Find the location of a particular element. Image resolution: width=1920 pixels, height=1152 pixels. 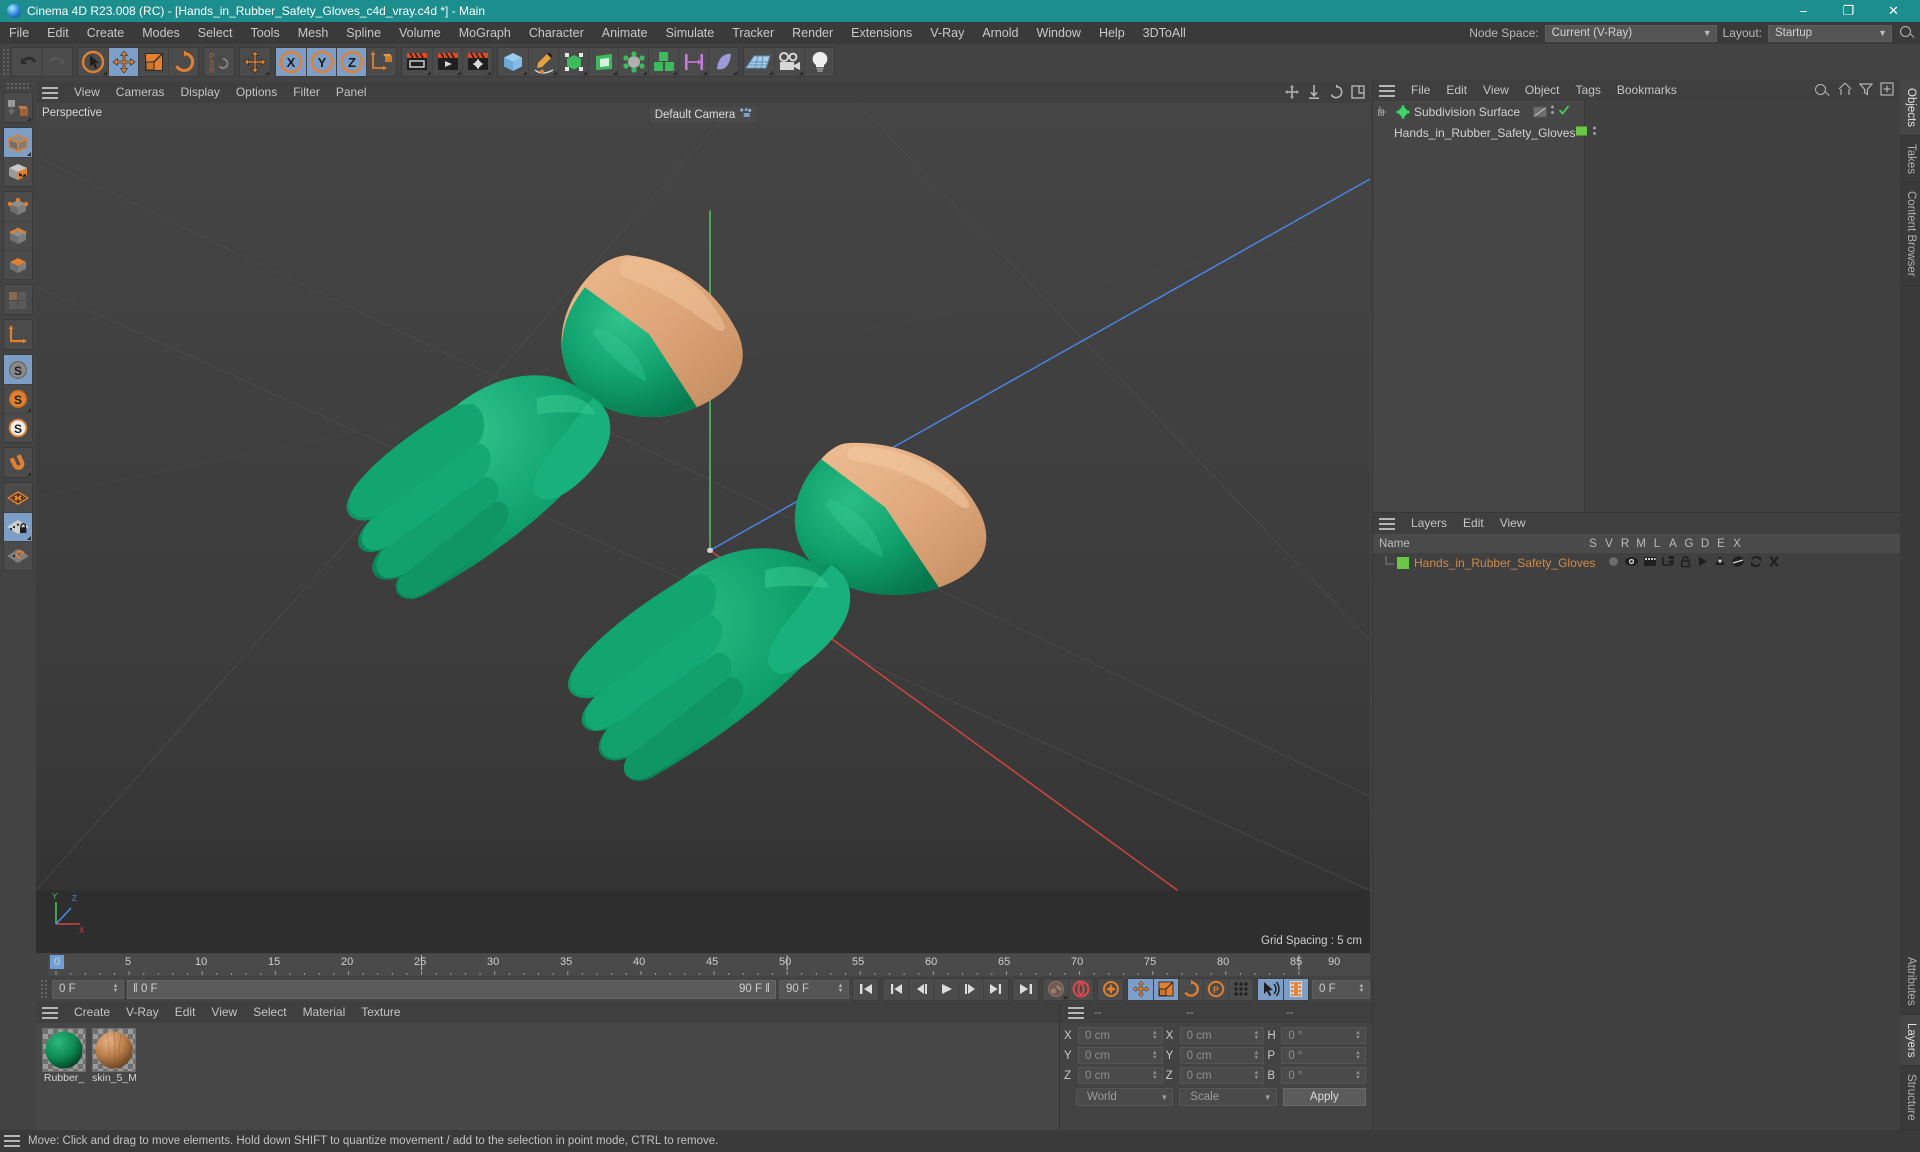

viewport-menu-display: Display is located at coordinates (199, 92).